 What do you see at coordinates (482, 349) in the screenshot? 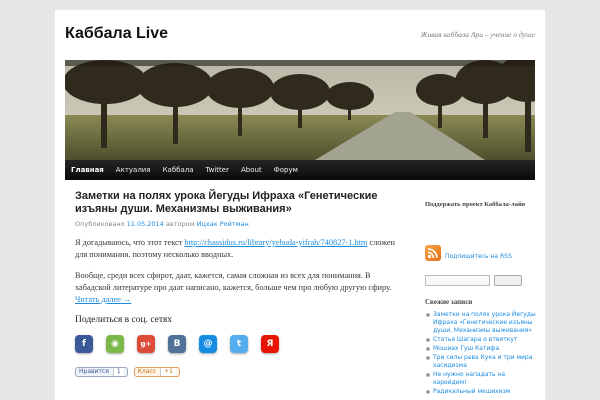
I see `recent-post-item: Мошиах Гуш Катифа` at bounding box center [482, 349].